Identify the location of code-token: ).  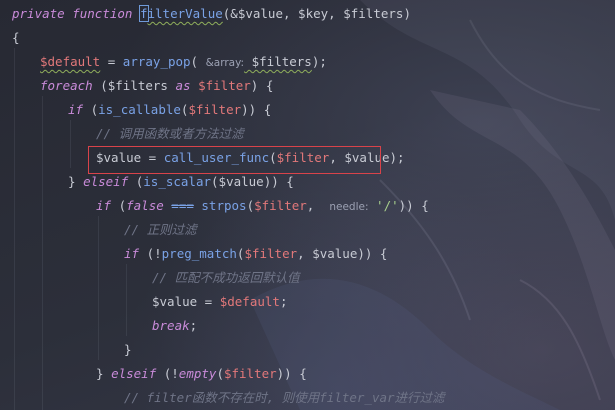
(407, 13).